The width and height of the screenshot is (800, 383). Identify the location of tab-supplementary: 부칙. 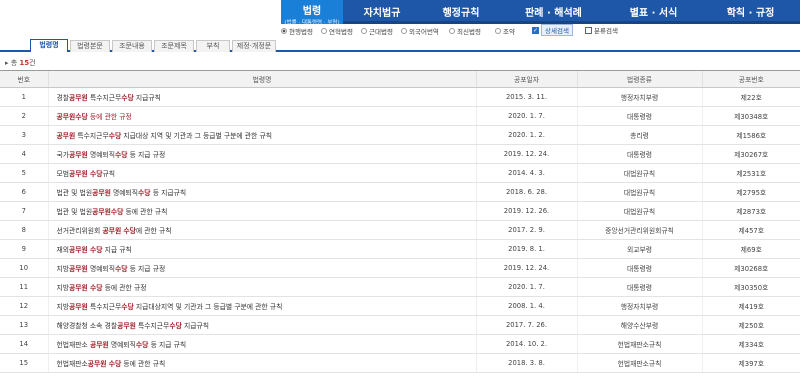
(213, 46).